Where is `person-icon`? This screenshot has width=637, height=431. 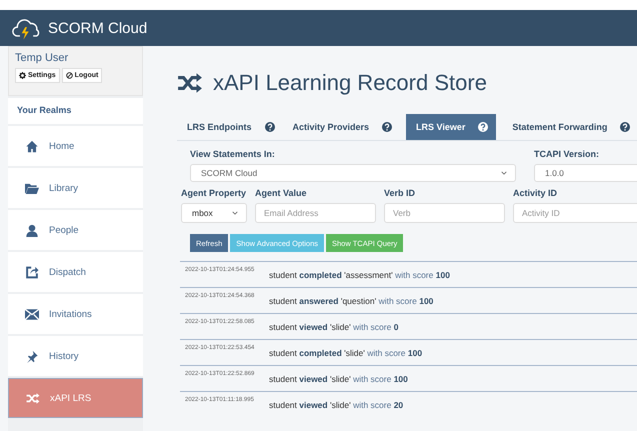
person-icon is located at coordinates (32, 230).